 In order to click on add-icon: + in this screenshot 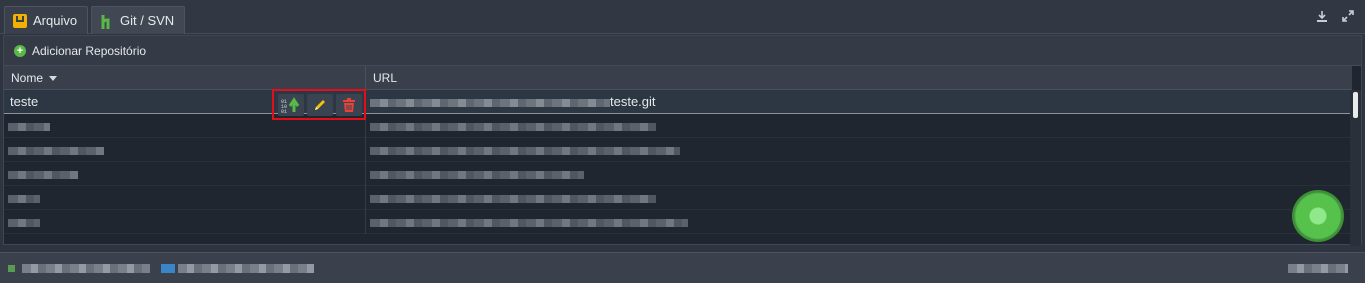, I will do `click(20, 50)`.